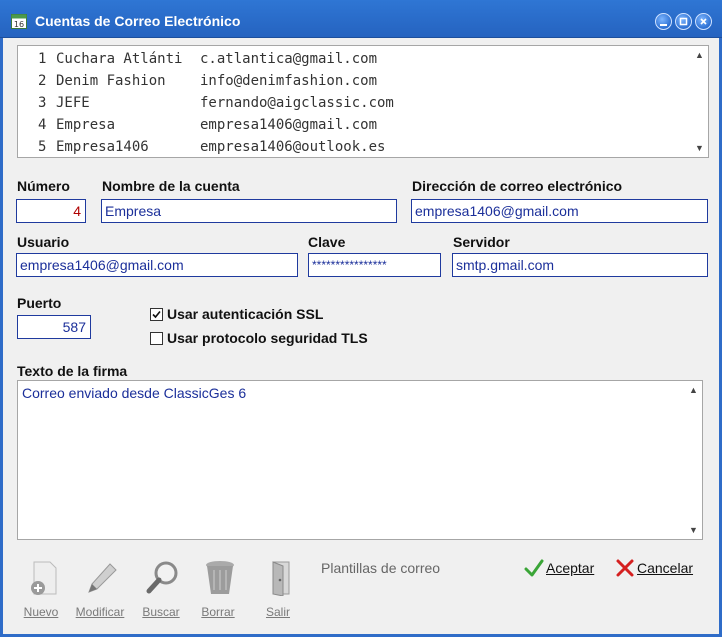 Image resolution: width=722 pixels, height=637 pixels. I want to click on list-item-name: Denim Fashion, so click(111, 81).